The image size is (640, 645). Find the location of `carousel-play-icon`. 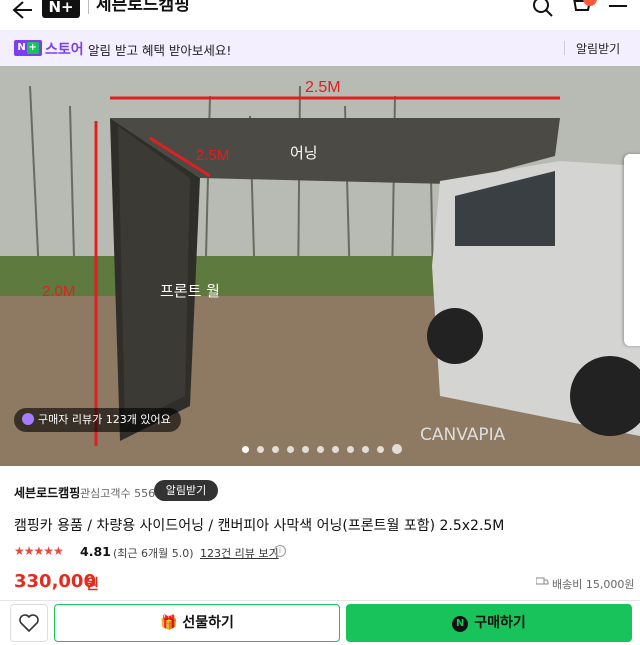

carousel-play-icon is located at coordinates (397, 449).